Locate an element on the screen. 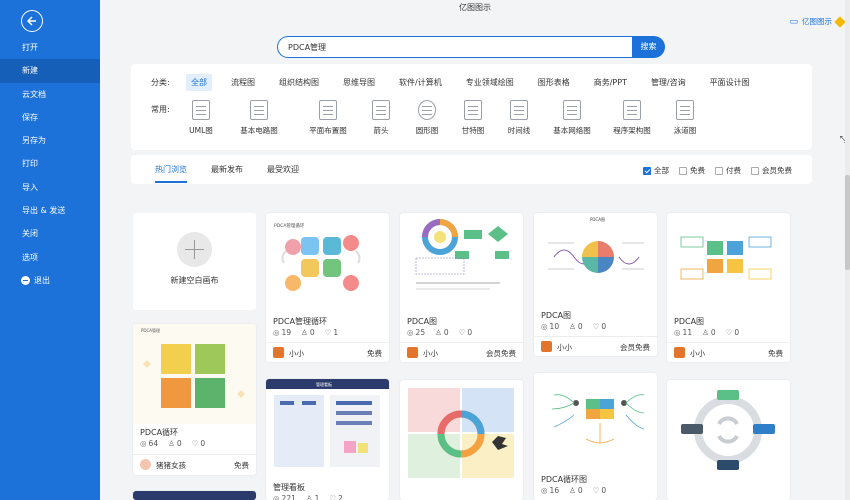 This screenshot has height=500, width=850. template-card: PDCA图 ◎ 11 ♙ 0 ♡ 0 小小 免费 is located at coordinates (728, 287).